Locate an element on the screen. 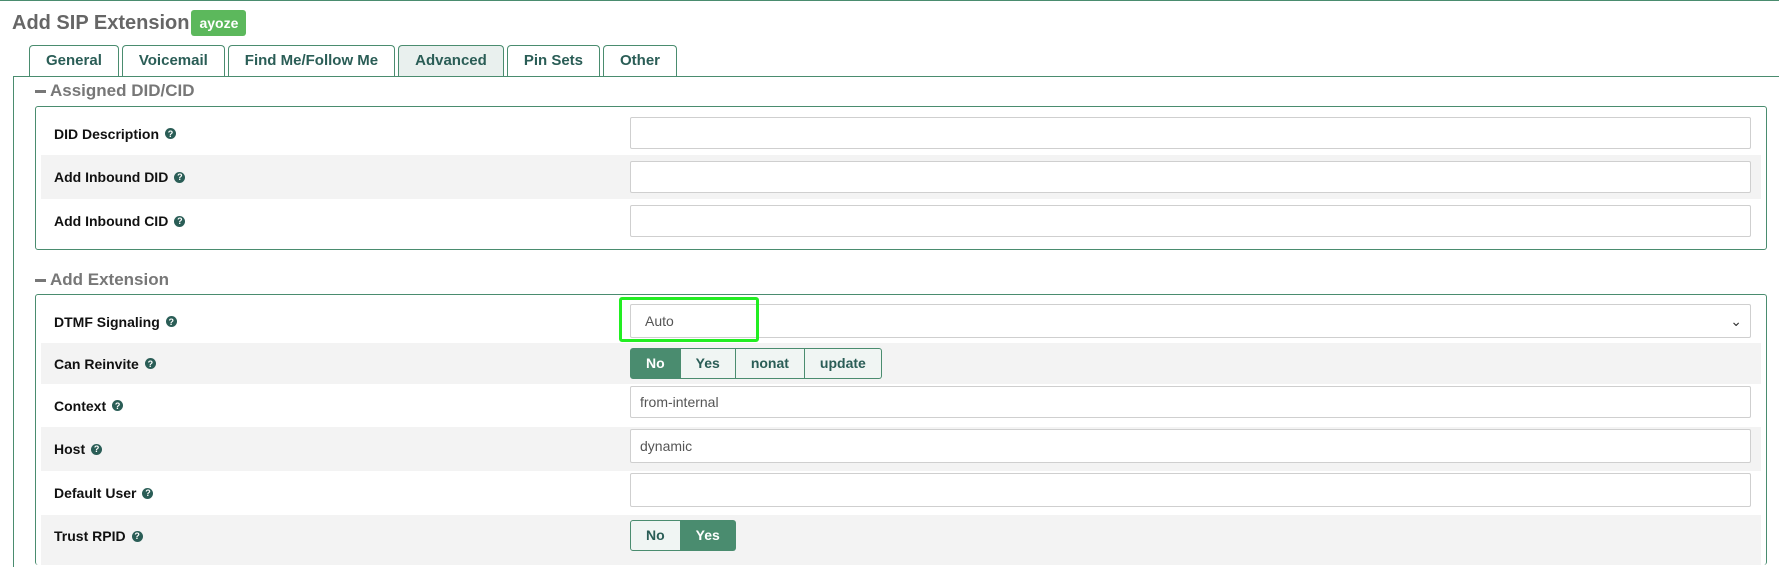 The image size is (1779, 567). host-input: dynamic is located at coordinates (1190, 446).